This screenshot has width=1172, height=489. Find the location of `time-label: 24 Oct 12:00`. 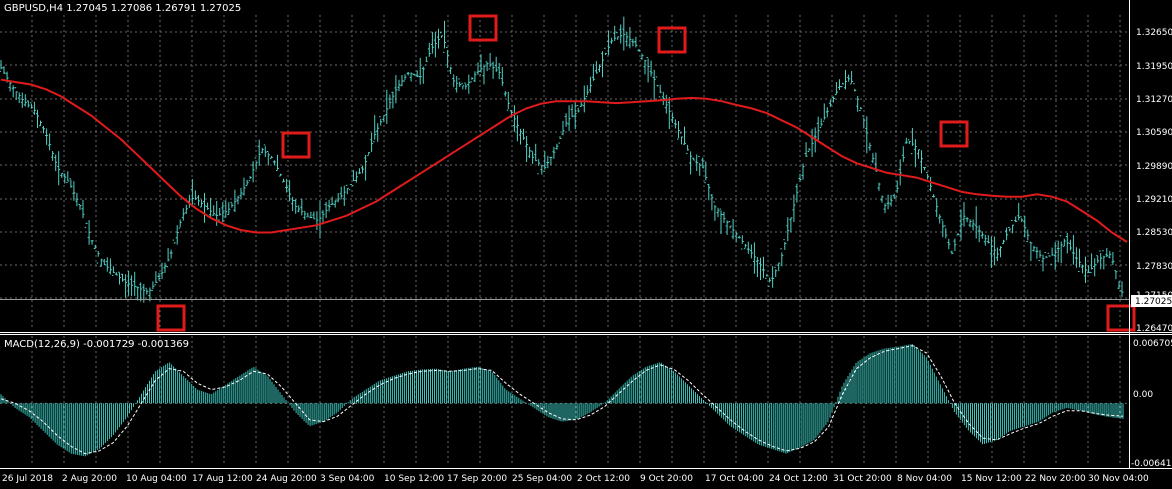

time-label: 24 Oct 12:00 is located at coordinates (798, 479).